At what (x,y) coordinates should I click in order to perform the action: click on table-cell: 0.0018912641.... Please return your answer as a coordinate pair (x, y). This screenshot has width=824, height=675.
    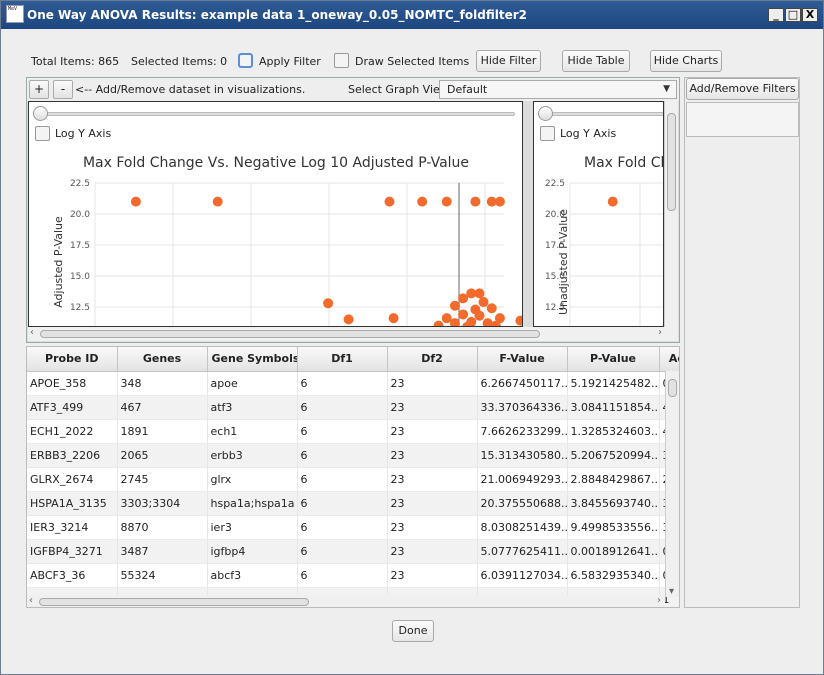
    Looking at the image, I should click on (613, 551).